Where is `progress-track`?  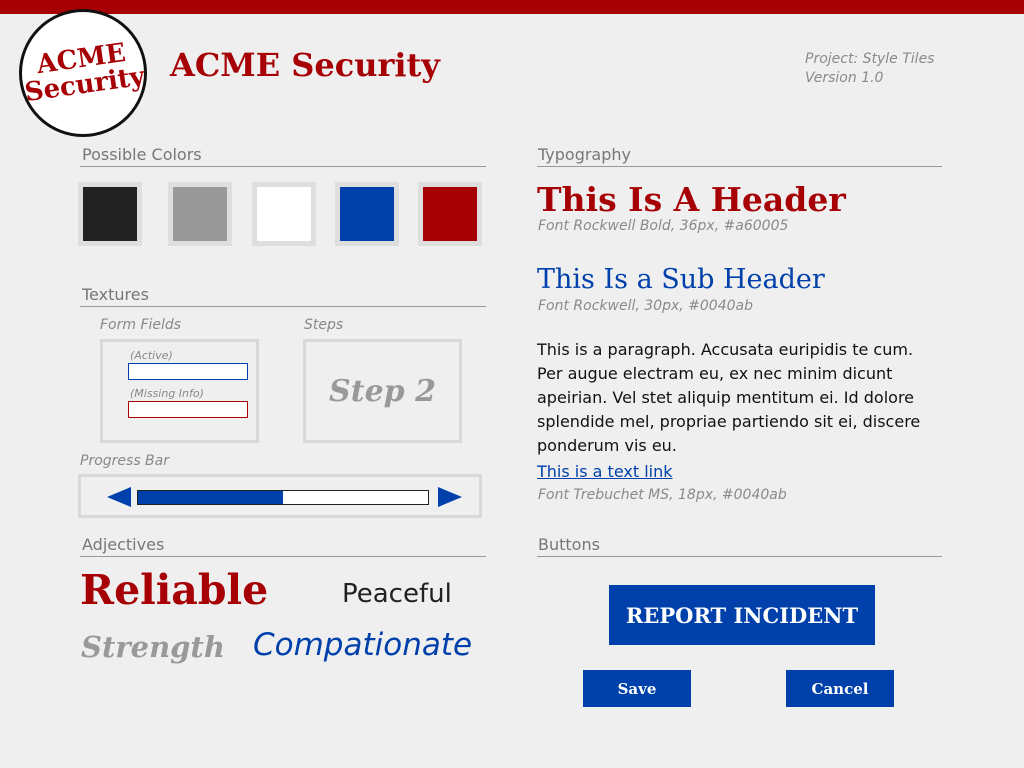
progress-track is located at coordinates (283, 497).